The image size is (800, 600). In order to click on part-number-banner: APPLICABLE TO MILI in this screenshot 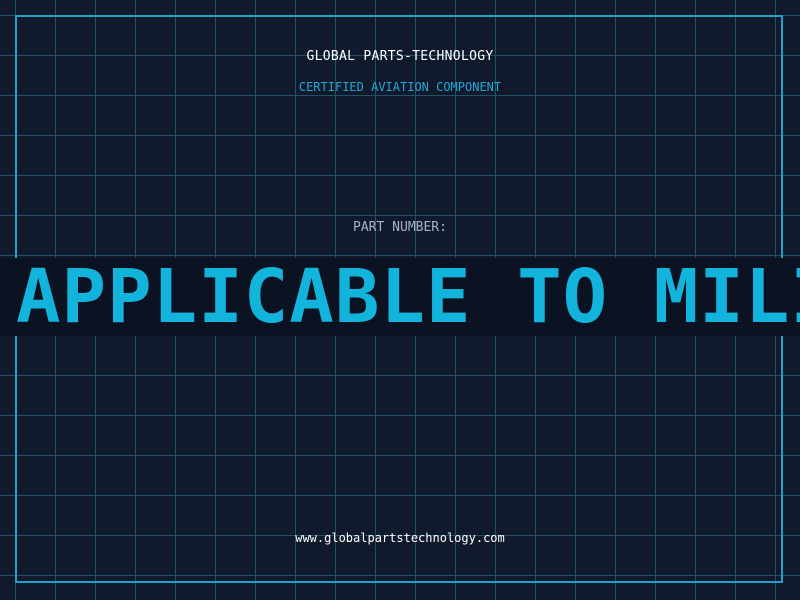, I will do `click(400, 297)`.